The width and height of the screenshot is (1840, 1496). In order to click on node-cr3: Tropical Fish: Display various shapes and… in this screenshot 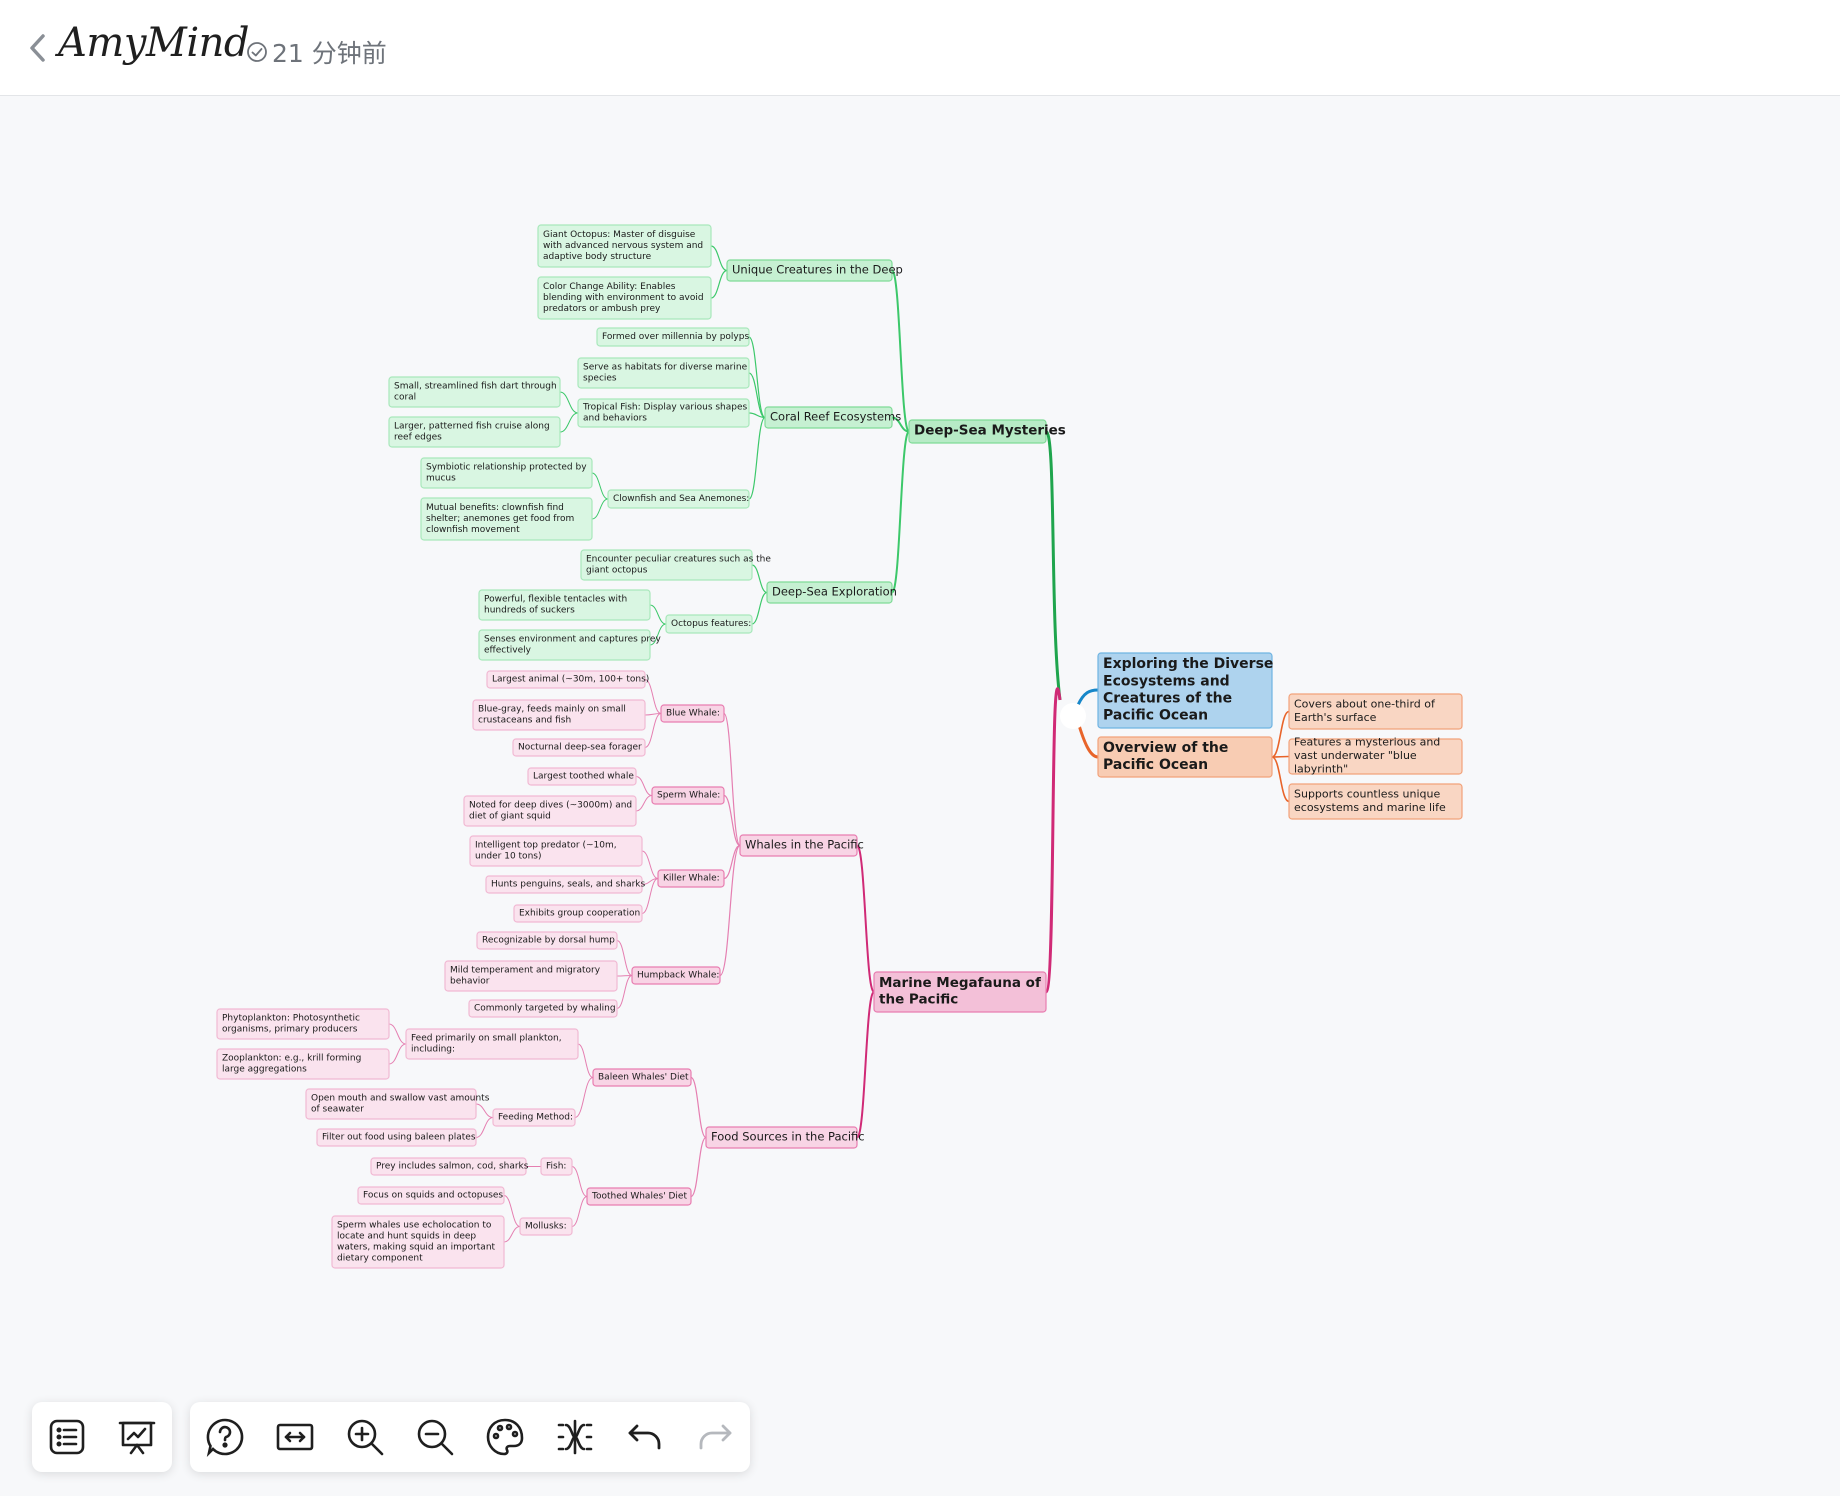, I will do `click(663, 413)`.